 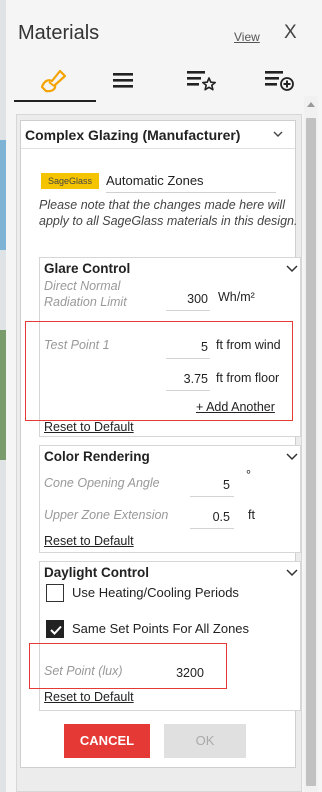 I want to click on window-distance-underline, so click(x=188, y=358).